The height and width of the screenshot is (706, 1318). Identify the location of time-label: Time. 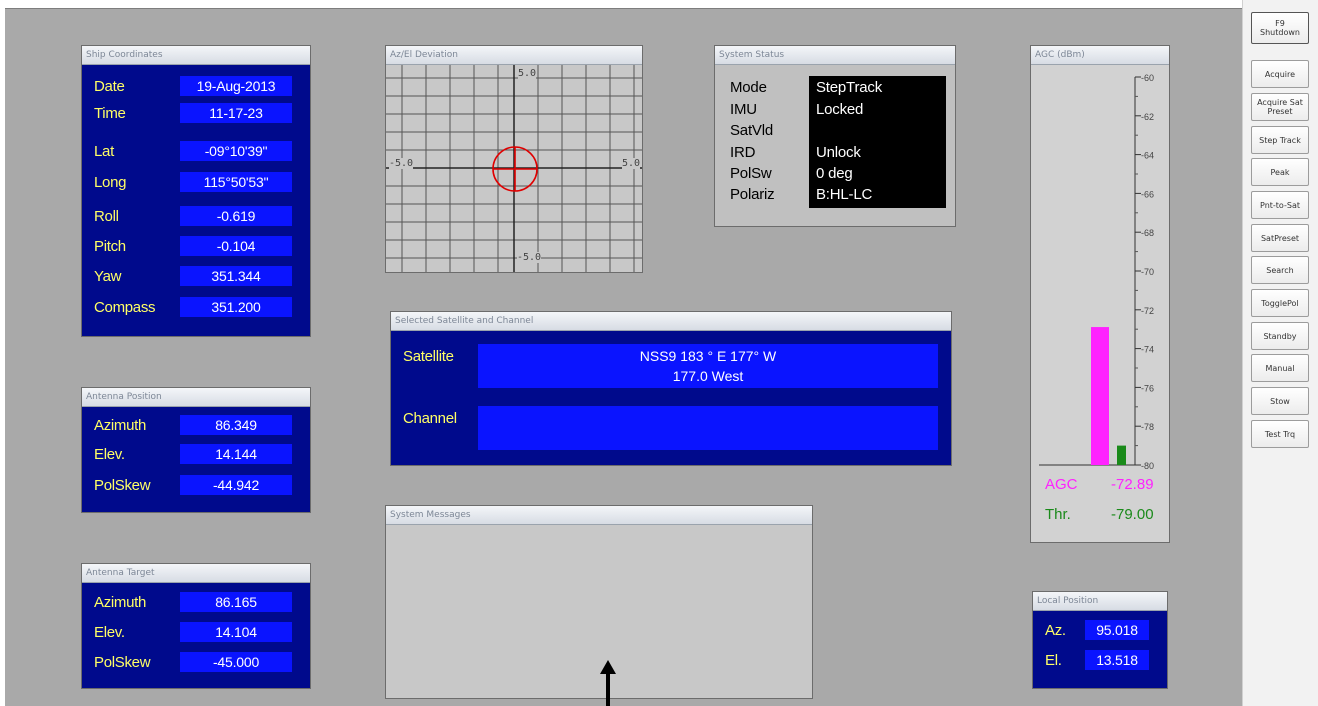
(110, 113).